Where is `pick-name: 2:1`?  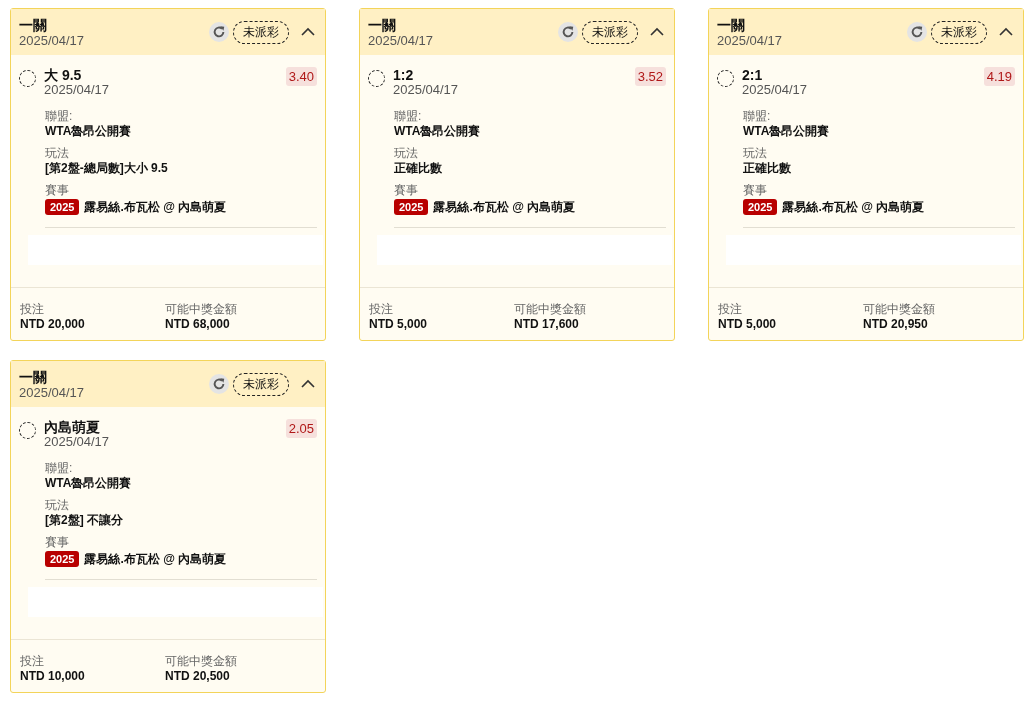 pick-name: 2:1 is located at coordinates (753, 75).